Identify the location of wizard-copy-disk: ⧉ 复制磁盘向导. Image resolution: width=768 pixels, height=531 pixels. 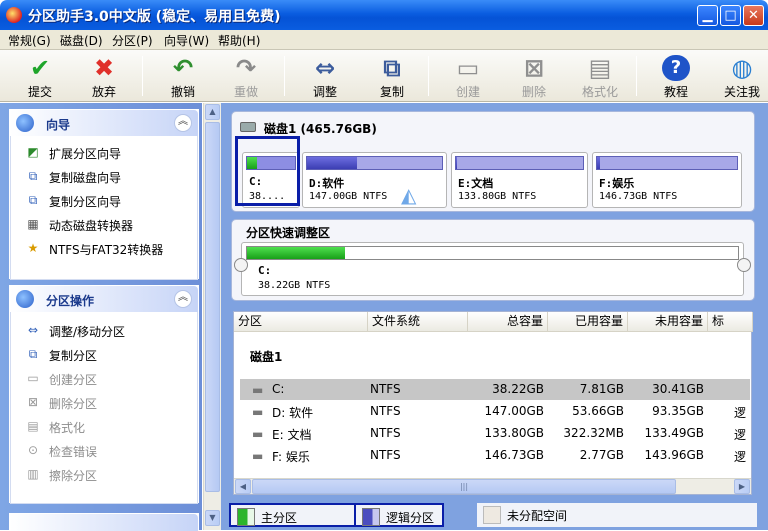
(104, 176).